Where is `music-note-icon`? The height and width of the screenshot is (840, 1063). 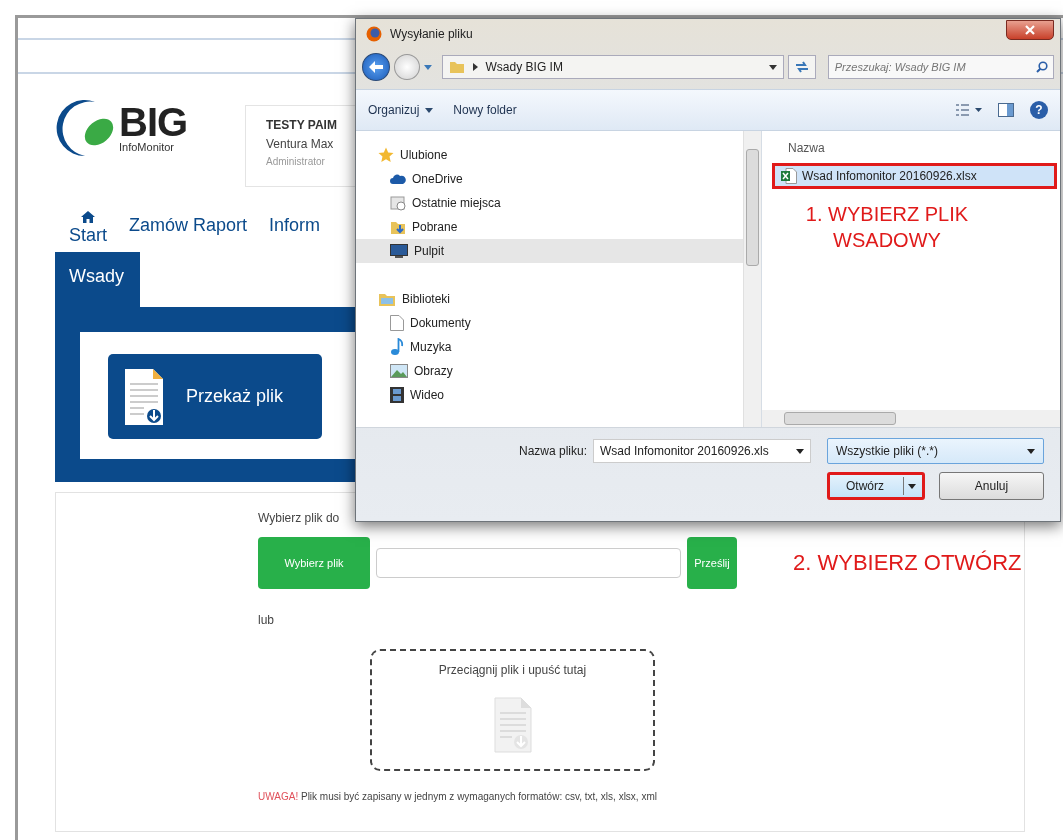
music-note-icon is located at coordinates (397, 347).